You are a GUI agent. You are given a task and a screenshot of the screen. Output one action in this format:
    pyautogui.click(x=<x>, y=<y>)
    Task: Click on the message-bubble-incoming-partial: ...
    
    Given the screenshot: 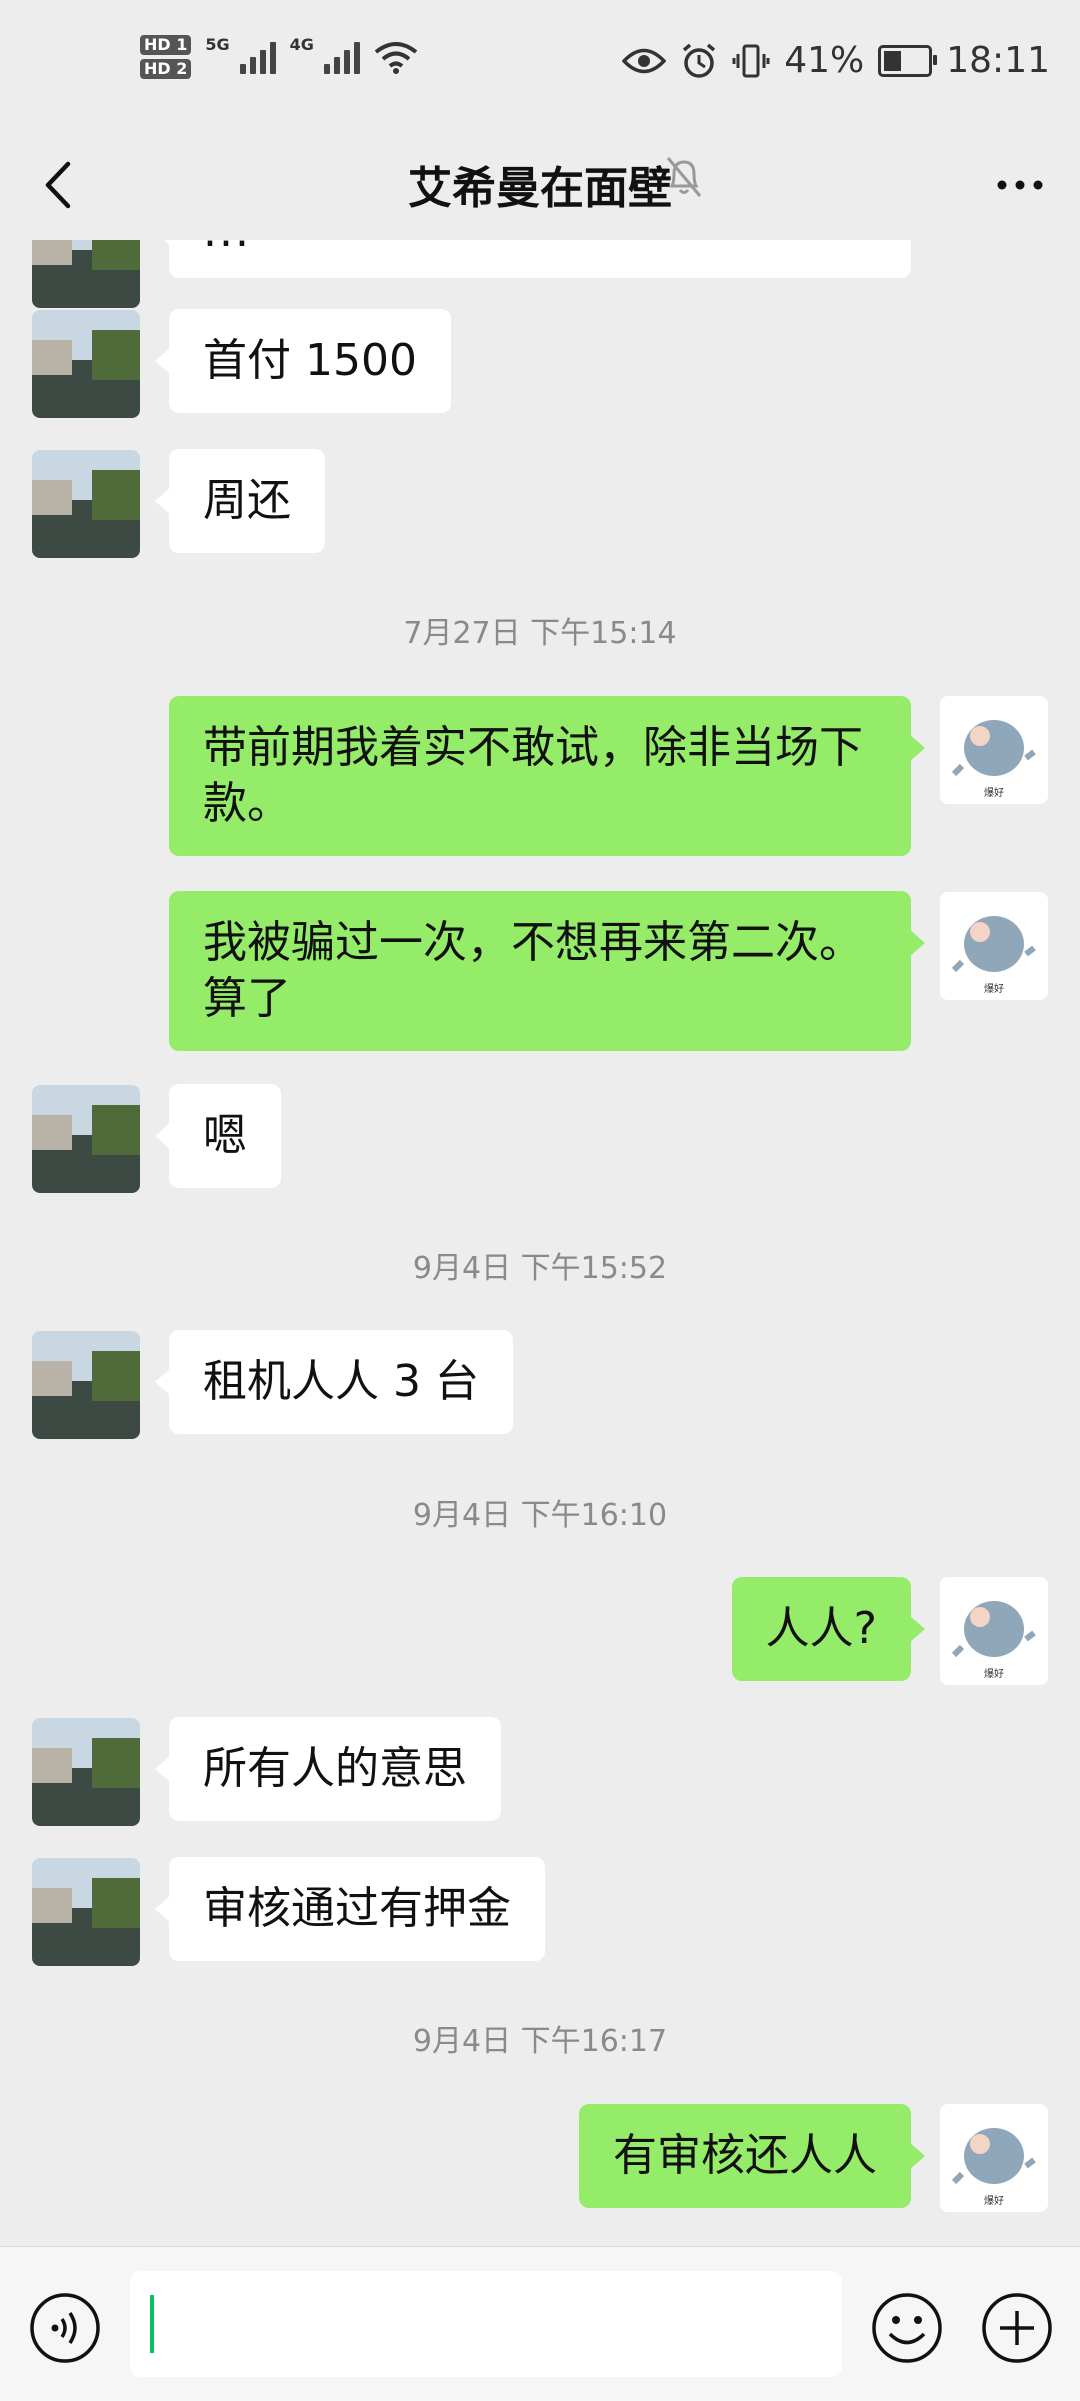 What is the action you would take?
    pyautogui.click(x=533, y=259)
    